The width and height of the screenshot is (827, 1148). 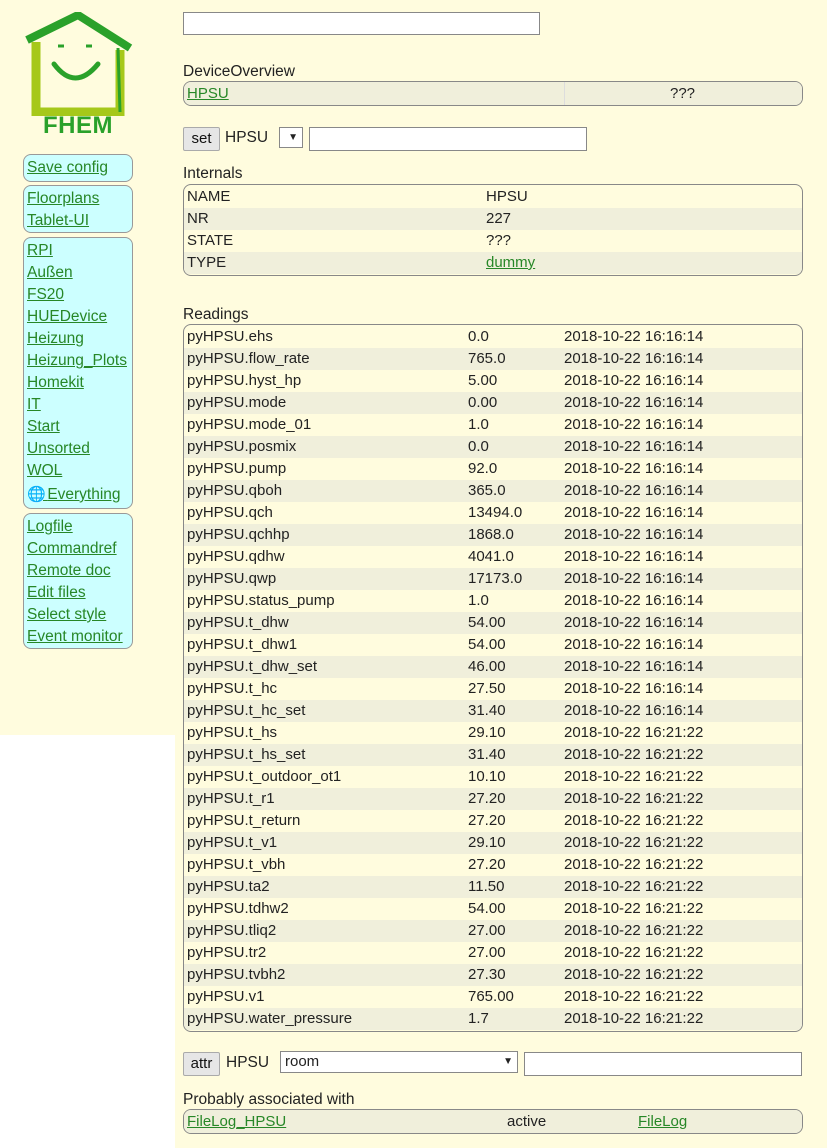 I want to click on reading-name: pyHPSU.qdhw, so click(x=236, y=556).